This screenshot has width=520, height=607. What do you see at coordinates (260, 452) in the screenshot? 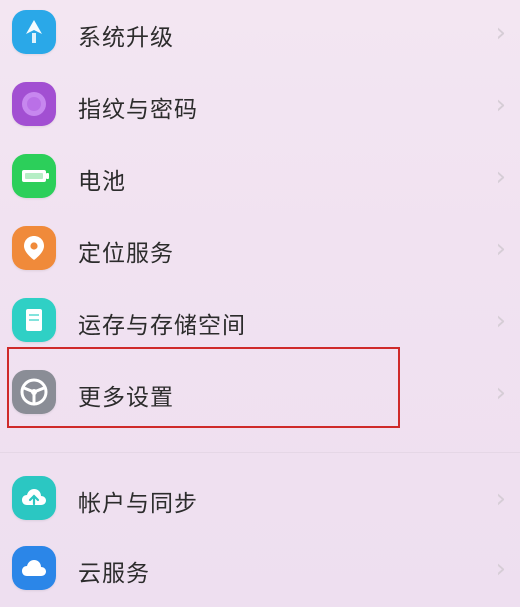
I see `section-divider` at bounding box center [260, 452].